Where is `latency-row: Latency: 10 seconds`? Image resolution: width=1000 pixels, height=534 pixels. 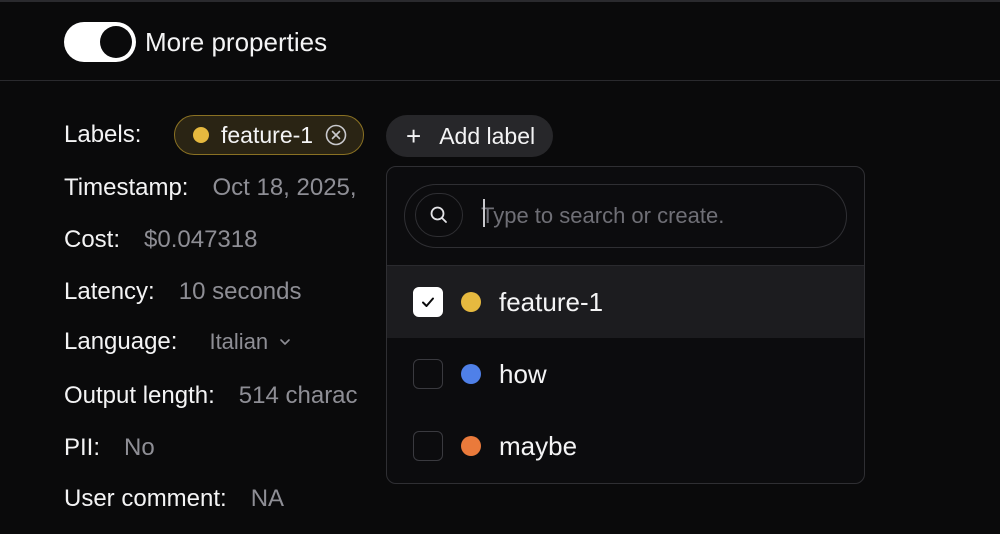
latency-row: Latency: 10 seconds is located at coordinates (183, 292).